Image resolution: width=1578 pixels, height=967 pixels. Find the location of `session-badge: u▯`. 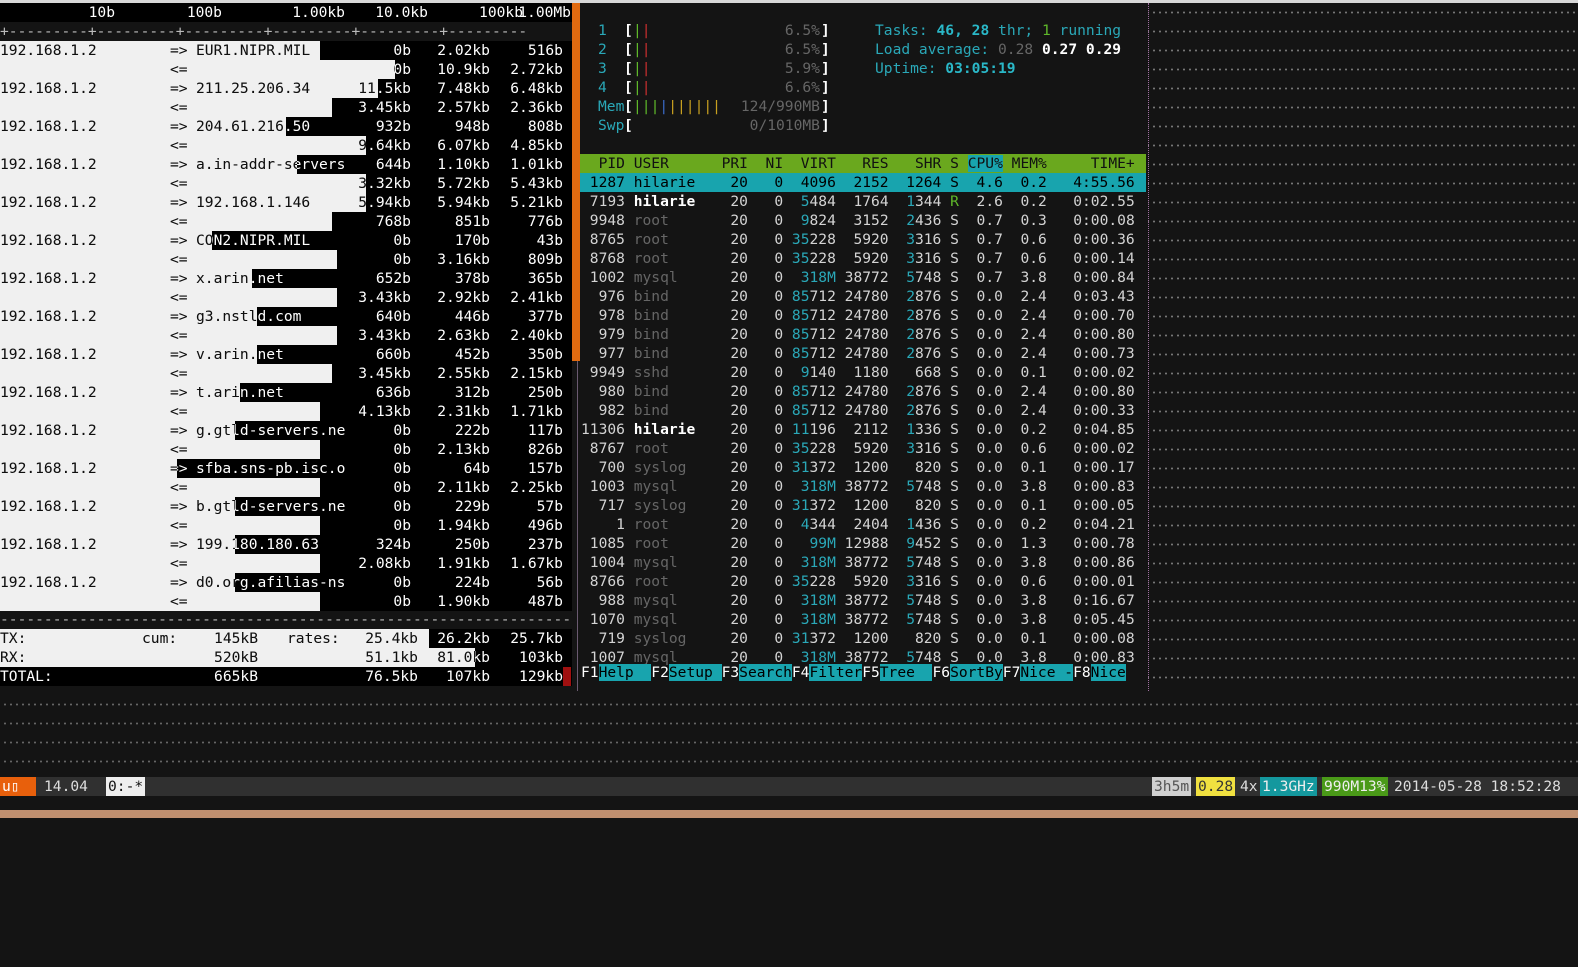

session-badge: u▯ is located at coordinates (18, 786).